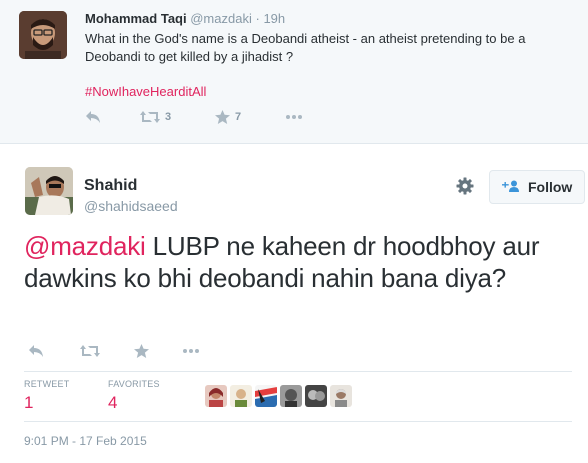 This screenshot has height=463, width=588. Describe the element at coordinates (514, 187) in the screenshot. I see `follow-person-icon` at that location.